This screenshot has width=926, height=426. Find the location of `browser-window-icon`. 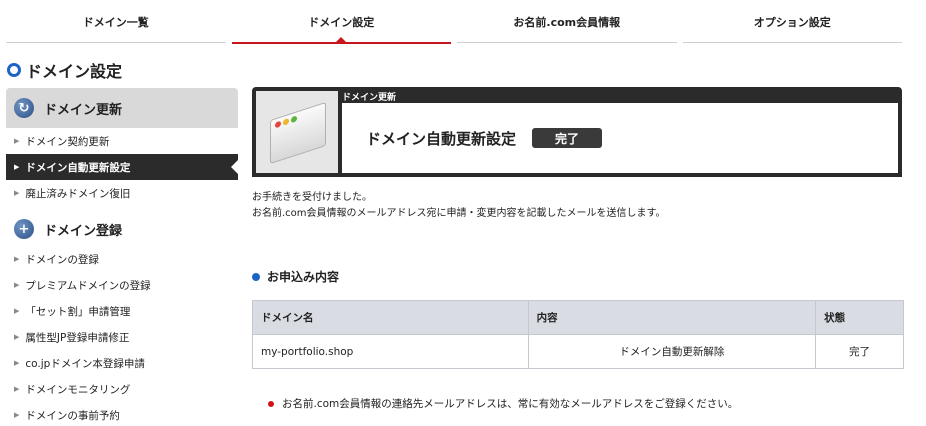

browser-window-icon is located at coordinates (298, 133).